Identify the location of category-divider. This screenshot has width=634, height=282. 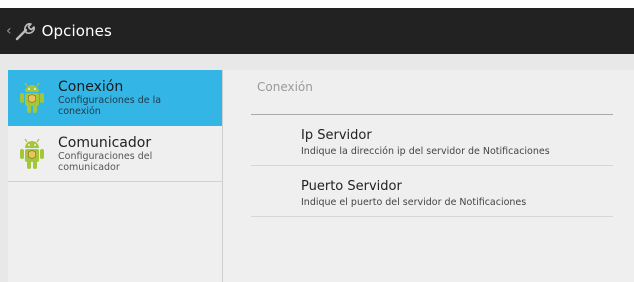
(432, 114).